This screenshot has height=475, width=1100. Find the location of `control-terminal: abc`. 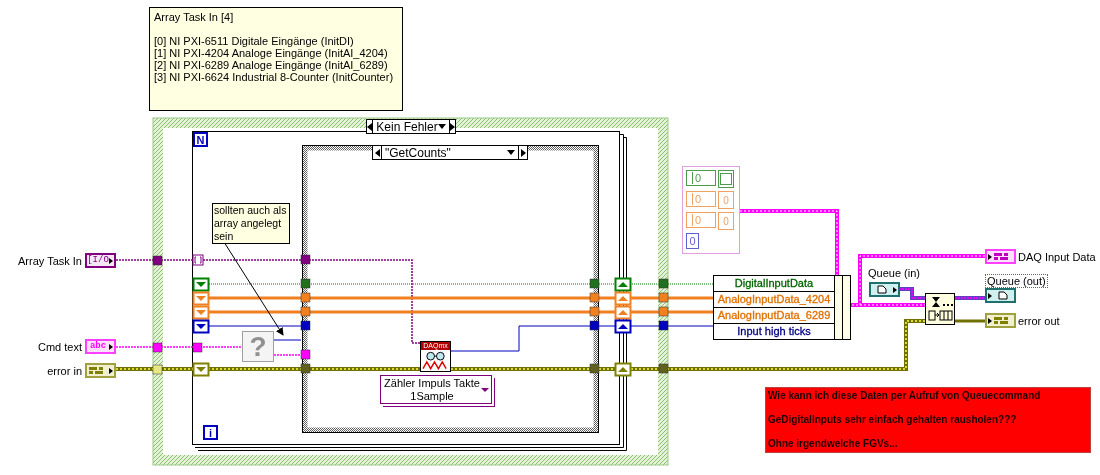

control-terminal: abc is located at coordinates (100, 346).